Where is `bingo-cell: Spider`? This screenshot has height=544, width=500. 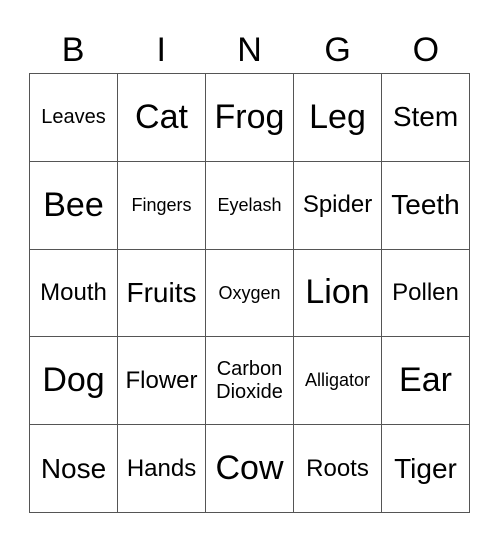 bingo-cell: Spider is located at coordinates (338, 205).